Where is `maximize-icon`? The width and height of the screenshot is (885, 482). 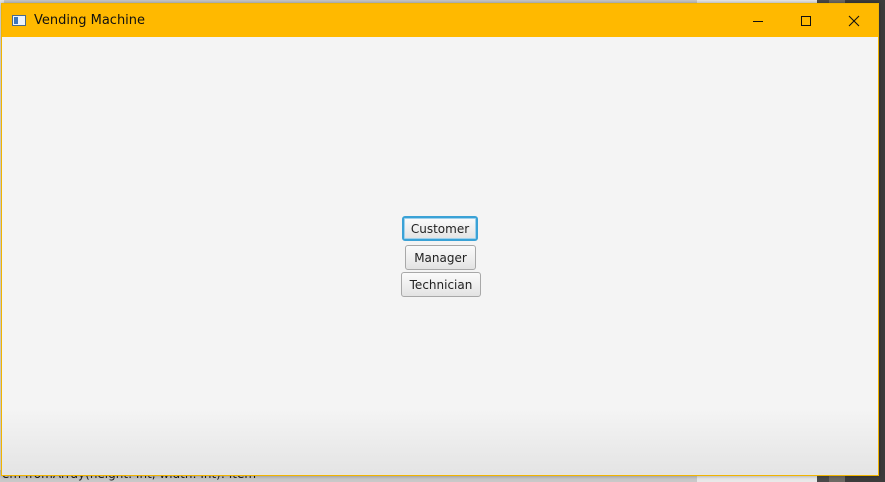
maximize-icon is located at coordinates (806, 20).